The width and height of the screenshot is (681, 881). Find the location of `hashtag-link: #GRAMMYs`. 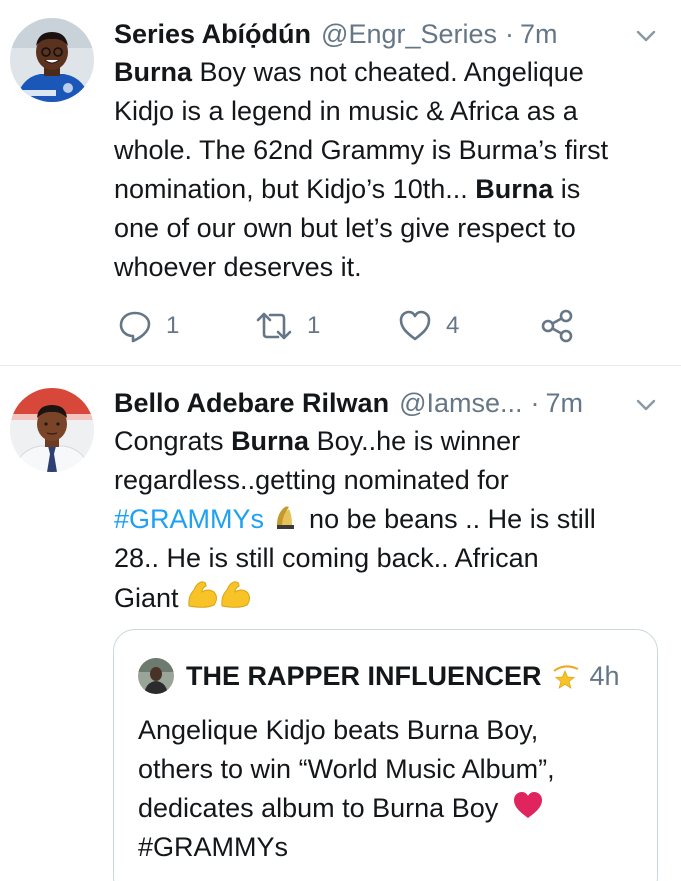

hashtag-link: #GRAMMYs is located at coordinates (189, 519).